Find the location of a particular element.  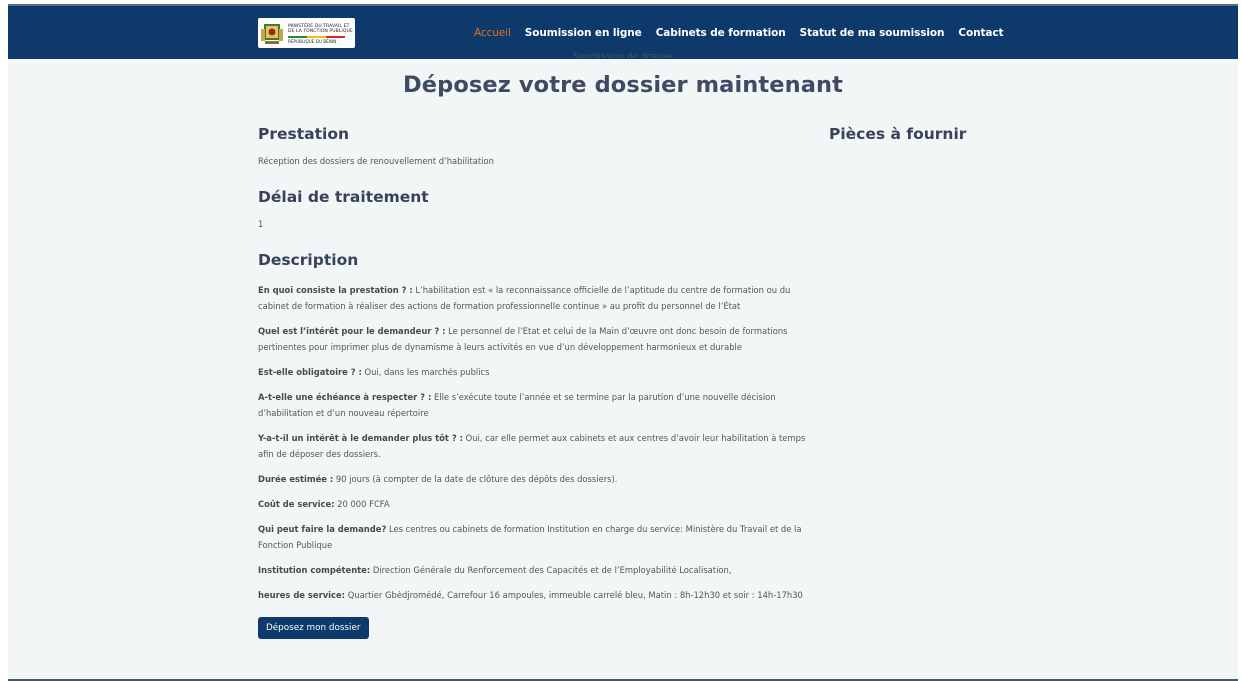

delai-value: 1 is located at coordinates (261, 224).